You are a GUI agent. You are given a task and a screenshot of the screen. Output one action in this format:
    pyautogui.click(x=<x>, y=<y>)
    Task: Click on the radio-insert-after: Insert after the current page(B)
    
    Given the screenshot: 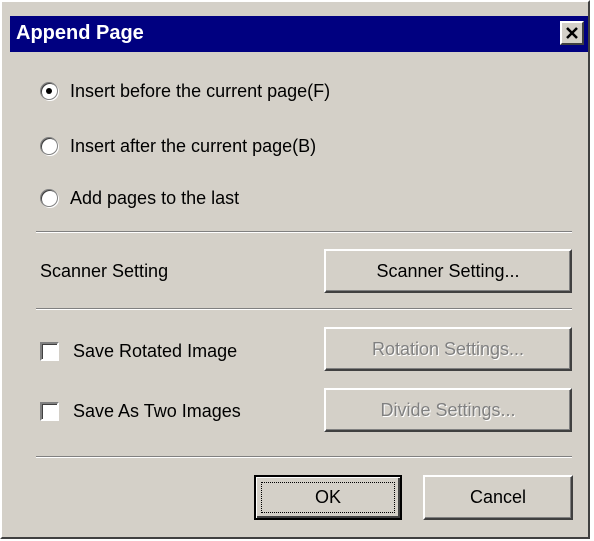 What is the action you would take?
    pyautogui.click(x=178, y=146)
    